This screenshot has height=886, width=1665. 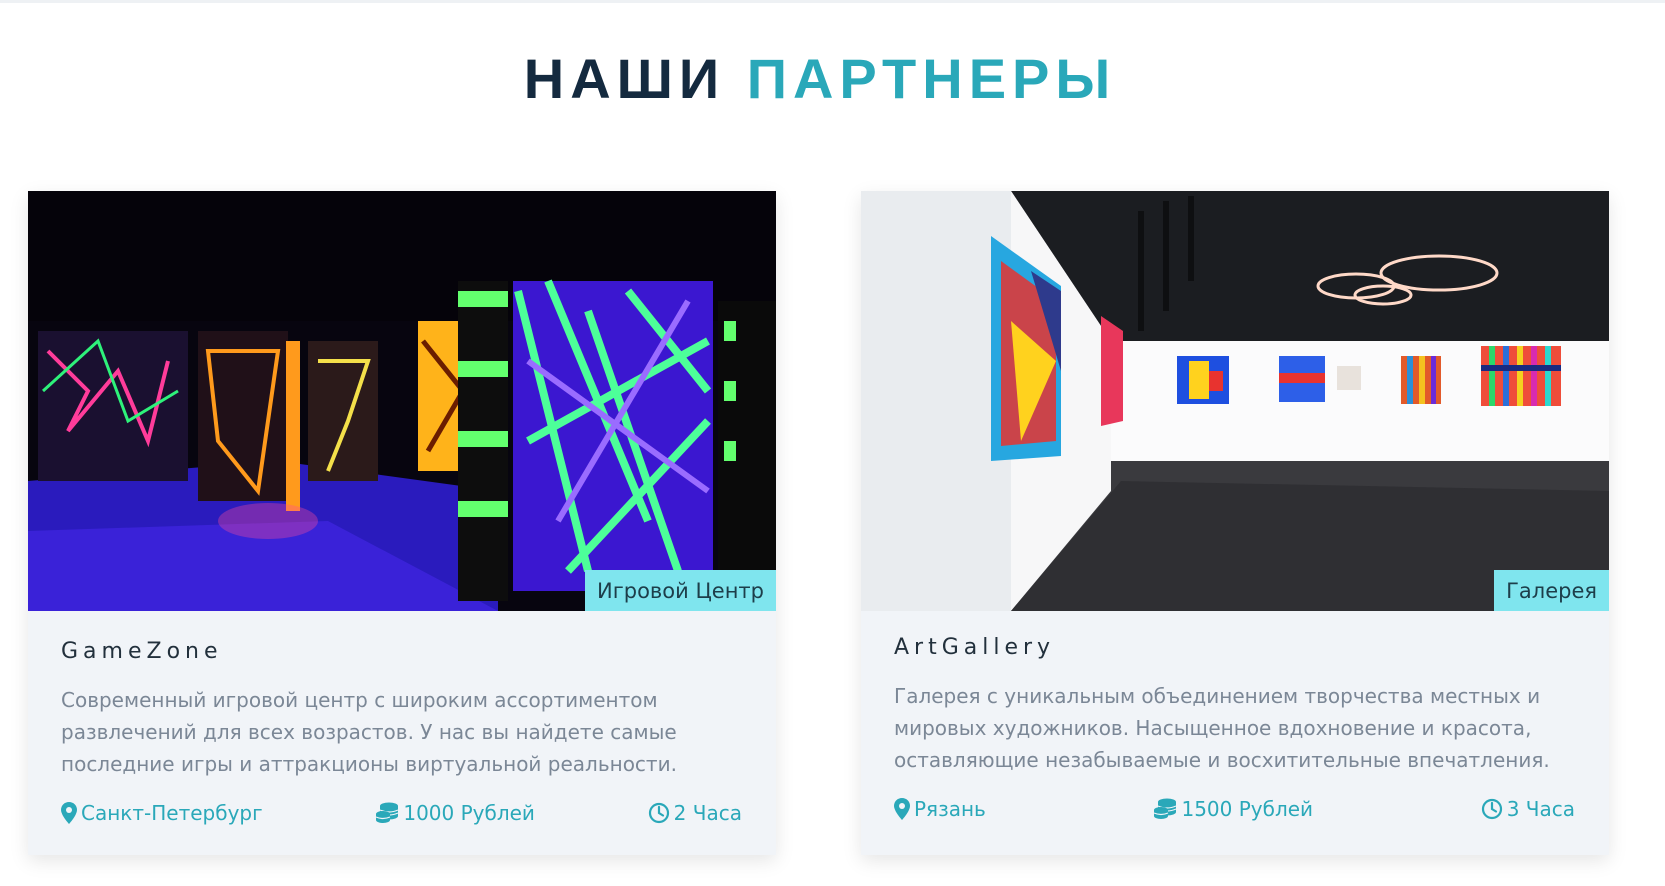 I want to click on top-divider, so click(x=832, y=1).